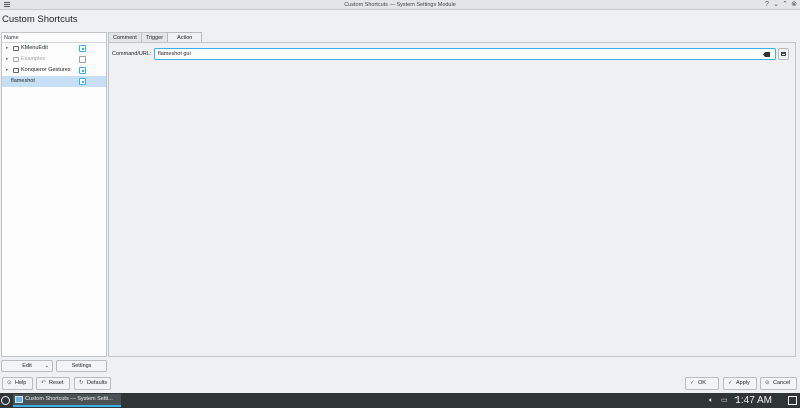 The image size is (800, 408). I want to click on reset-icon: ↶, so click(43, 383).